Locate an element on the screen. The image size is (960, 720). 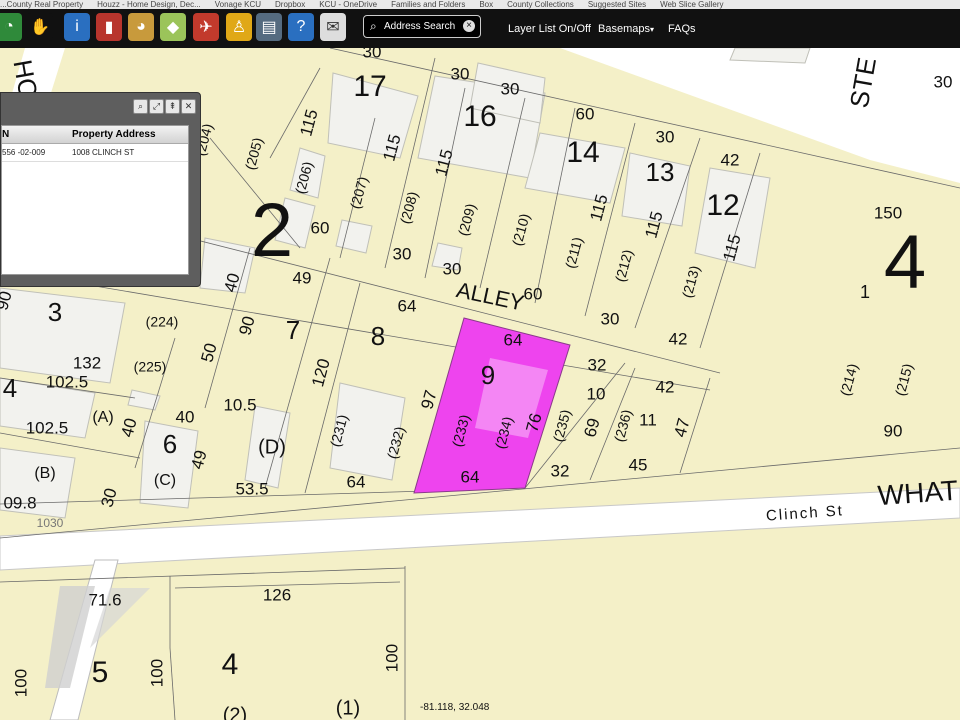
book-icon: ▮ is located at coordinates (109, 27).